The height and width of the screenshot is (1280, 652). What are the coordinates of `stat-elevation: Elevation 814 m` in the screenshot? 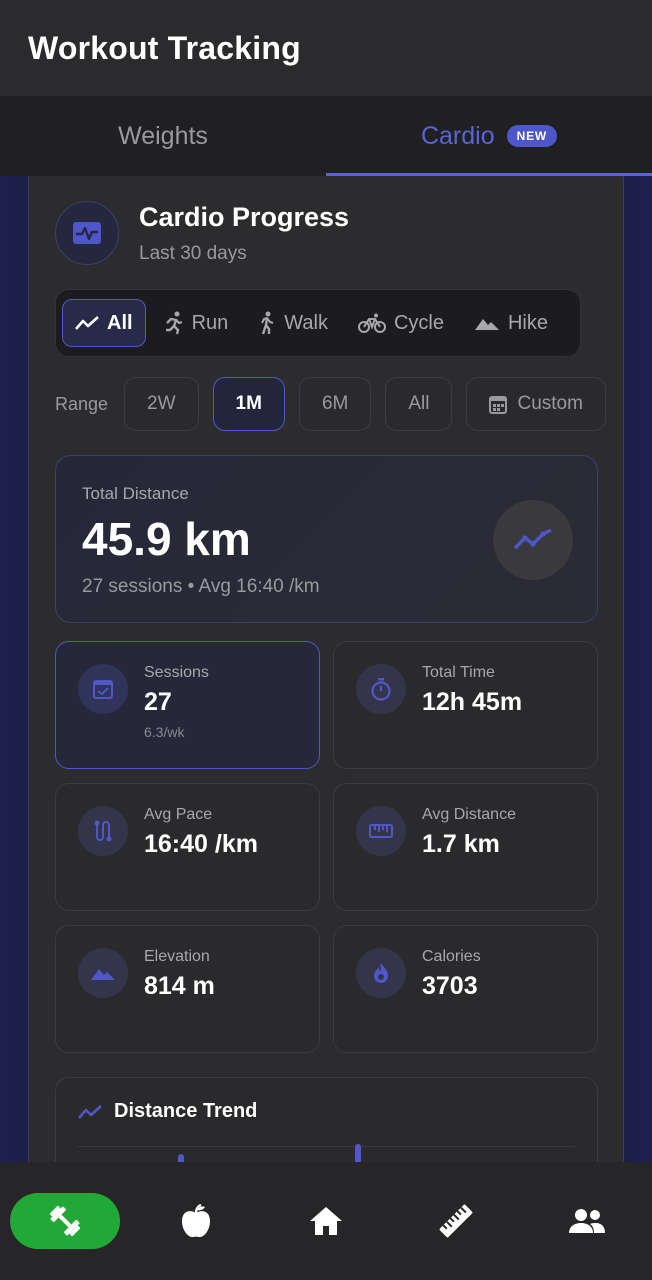 It's located at (187, 989).